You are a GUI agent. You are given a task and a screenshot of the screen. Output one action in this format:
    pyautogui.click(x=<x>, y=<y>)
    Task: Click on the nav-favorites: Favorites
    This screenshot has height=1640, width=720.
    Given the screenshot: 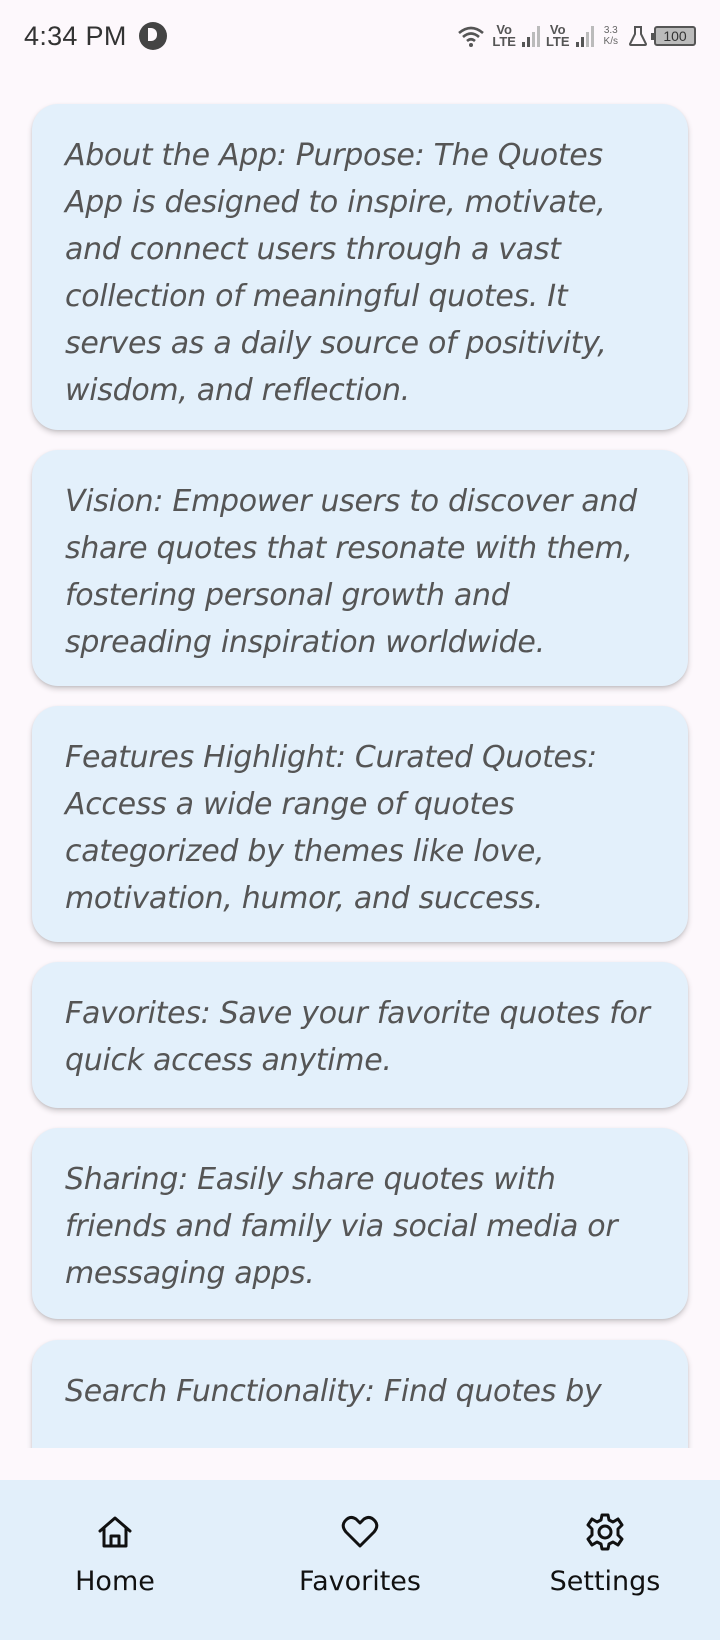 What is the action you would take?
    pyautogui.click(x=360, y=1560)
    